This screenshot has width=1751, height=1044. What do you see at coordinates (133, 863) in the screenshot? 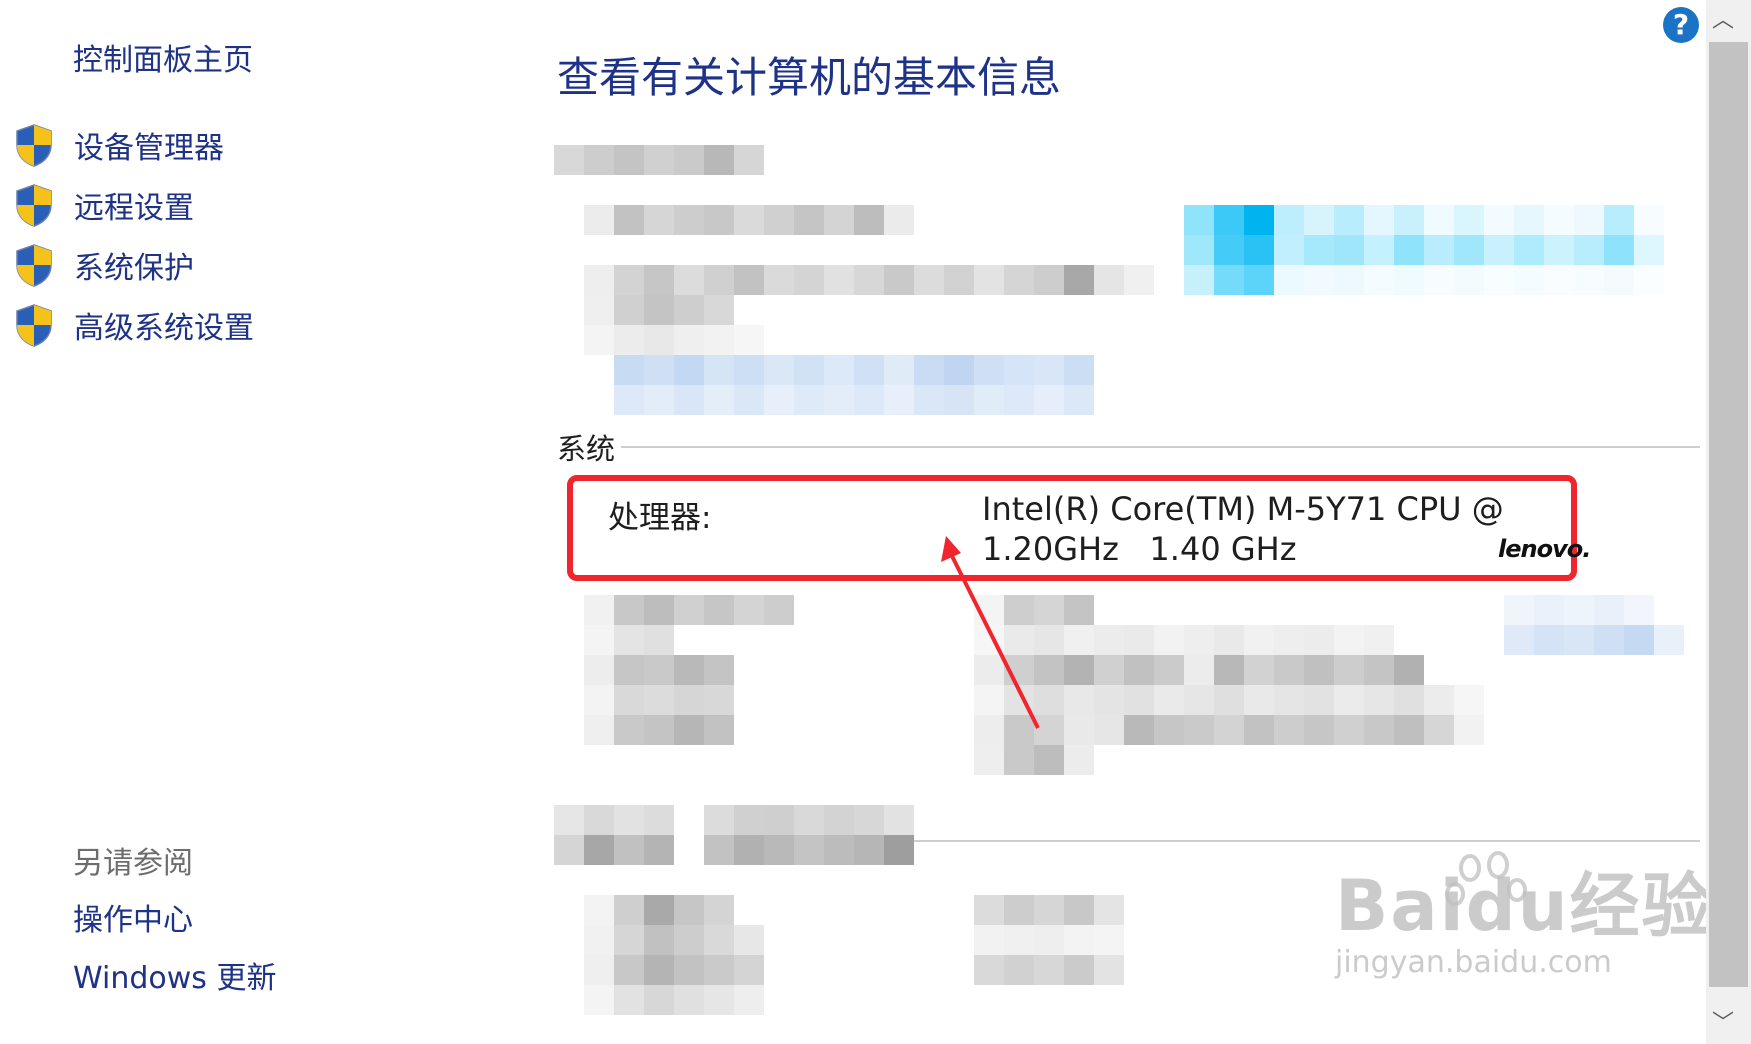
I see `see-also-heading: 另请参阅` at bounding box center [133, 863].